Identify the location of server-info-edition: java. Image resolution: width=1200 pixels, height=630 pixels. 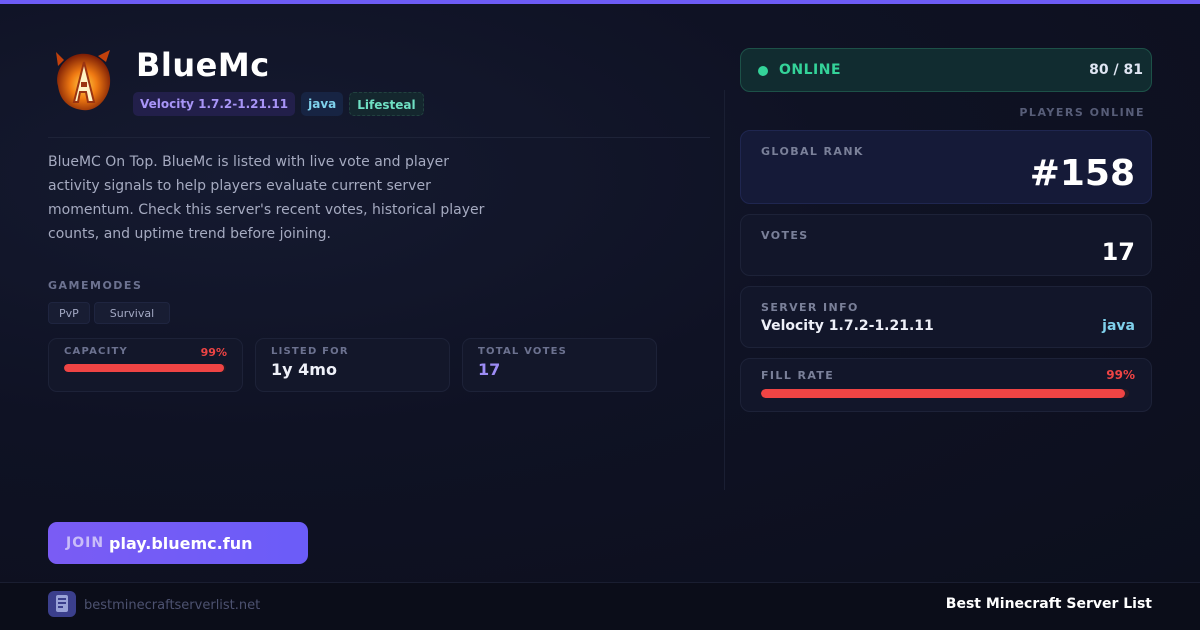
(1118, 326).